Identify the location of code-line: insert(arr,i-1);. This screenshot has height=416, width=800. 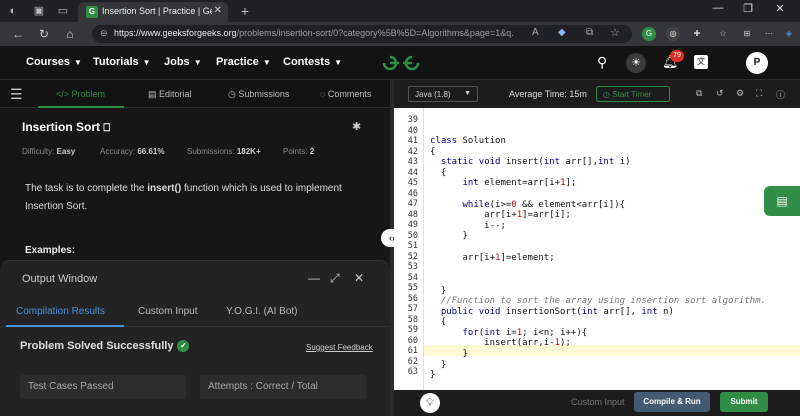
(500, 343).